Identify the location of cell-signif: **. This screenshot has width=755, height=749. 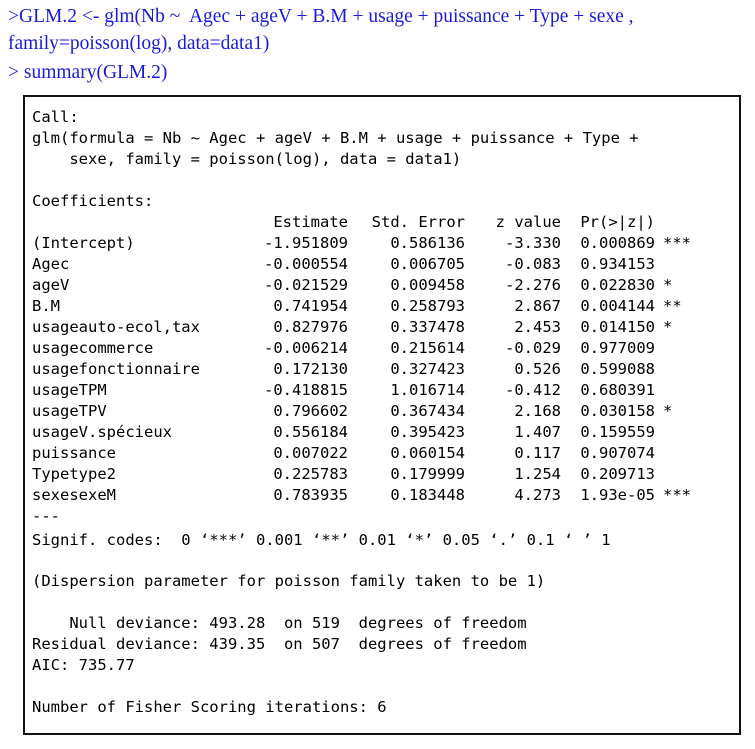
(672, 306).